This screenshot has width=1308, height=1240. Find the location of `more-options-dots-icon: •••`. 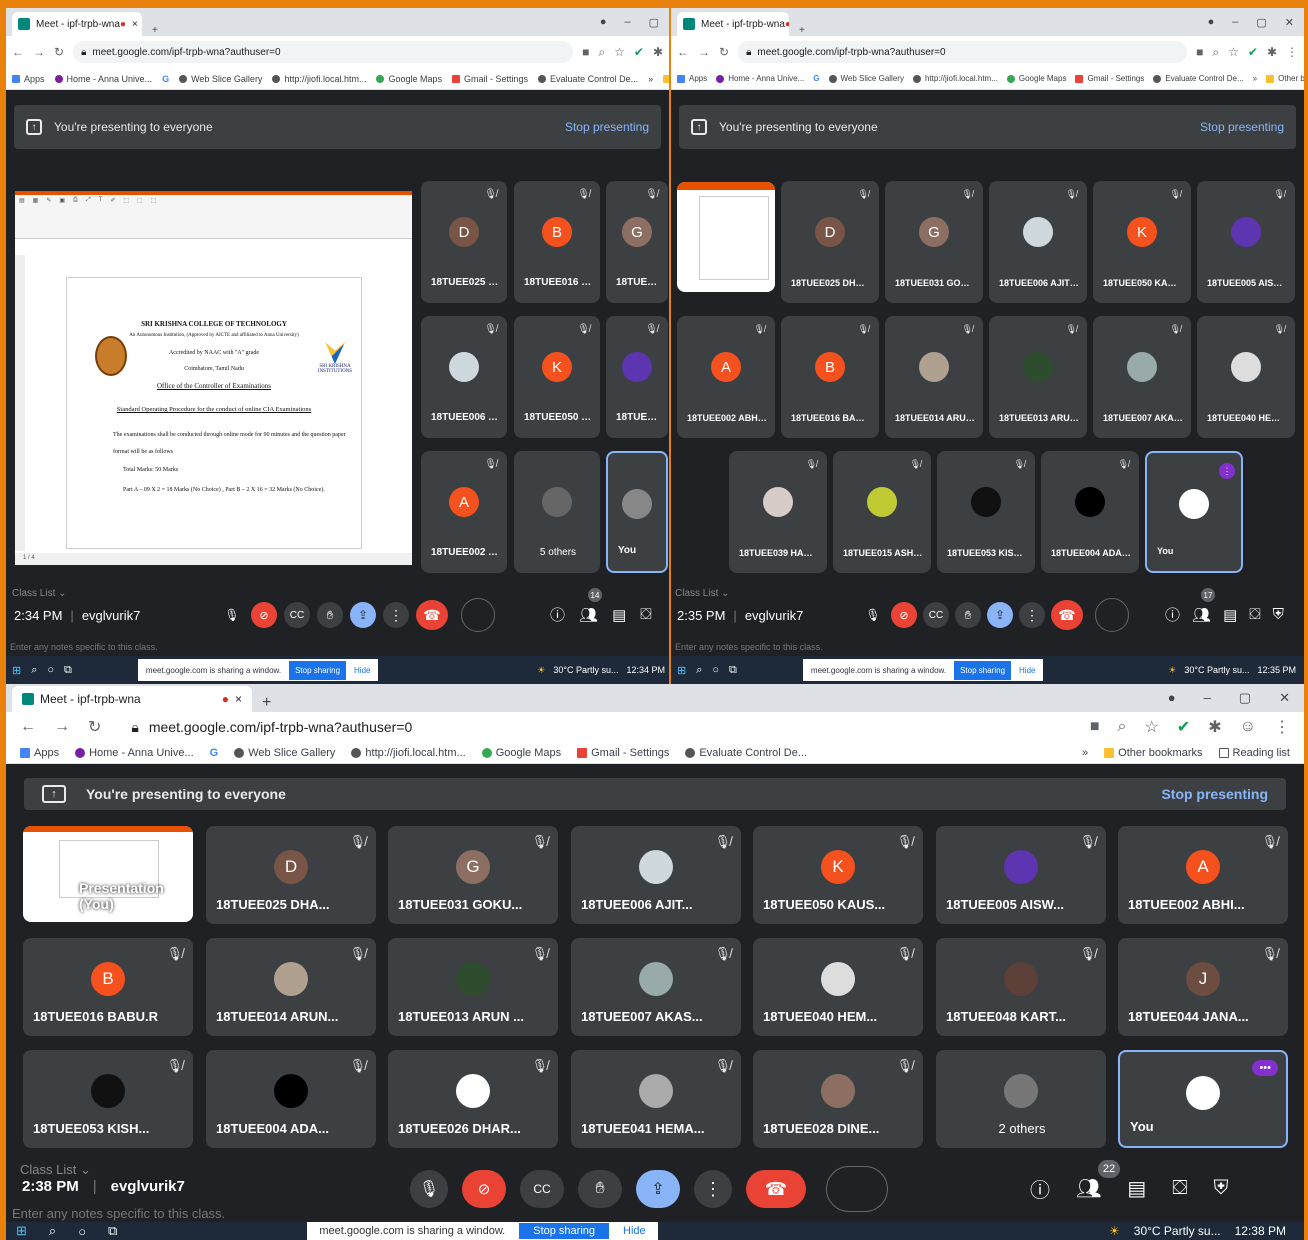

more-options-dots-icon: ••• is located at coordinates (1265, 1068).